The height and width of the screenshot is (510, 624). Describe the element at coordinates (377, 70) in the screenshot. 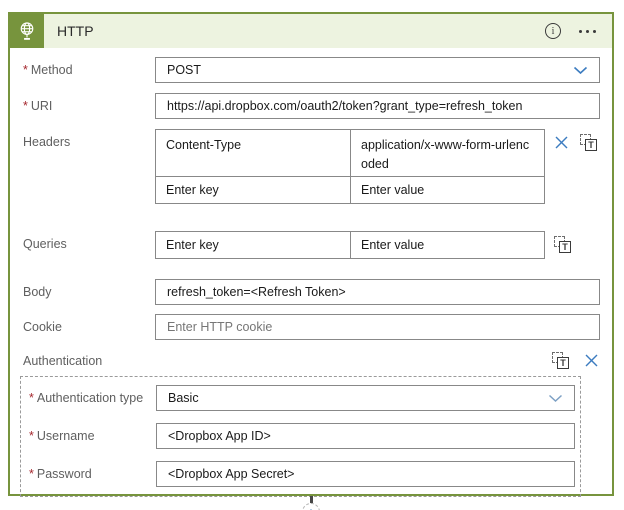

I see `method-dropdown: POST` at that location.